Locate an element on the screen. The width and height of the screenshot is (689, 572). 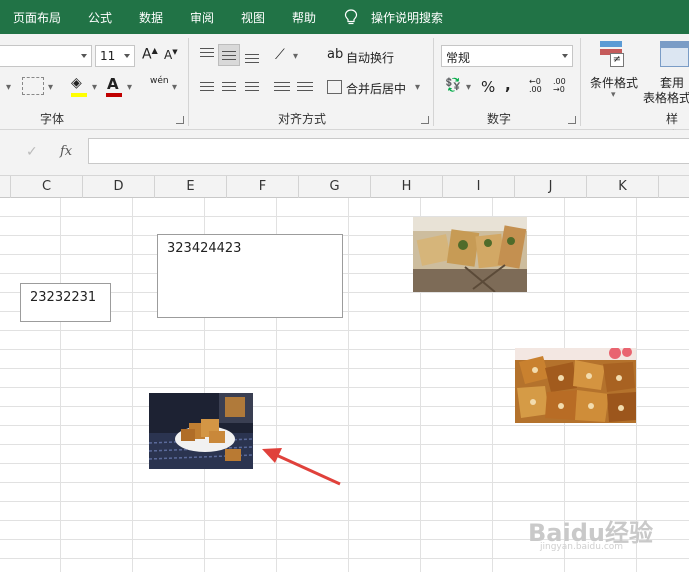
selected-snack-photo is located at coordinates (201, 431).